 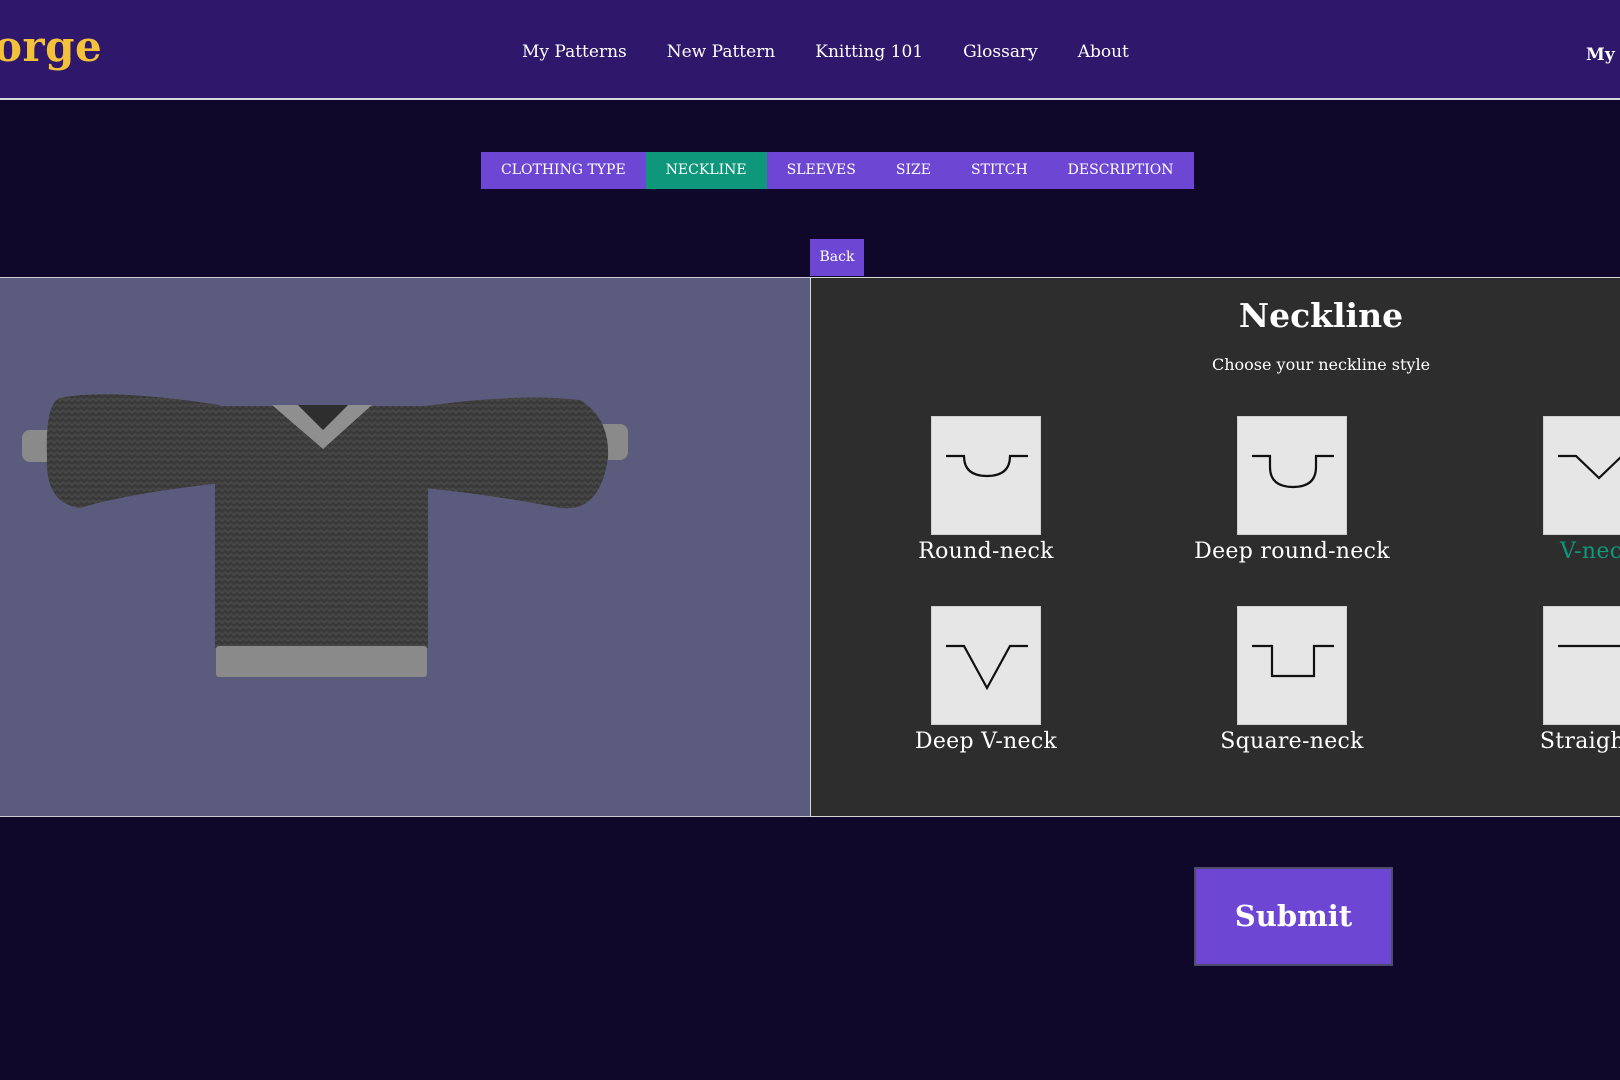 I want to click on deep-v-neck-icon, so click(x=986, y=665).